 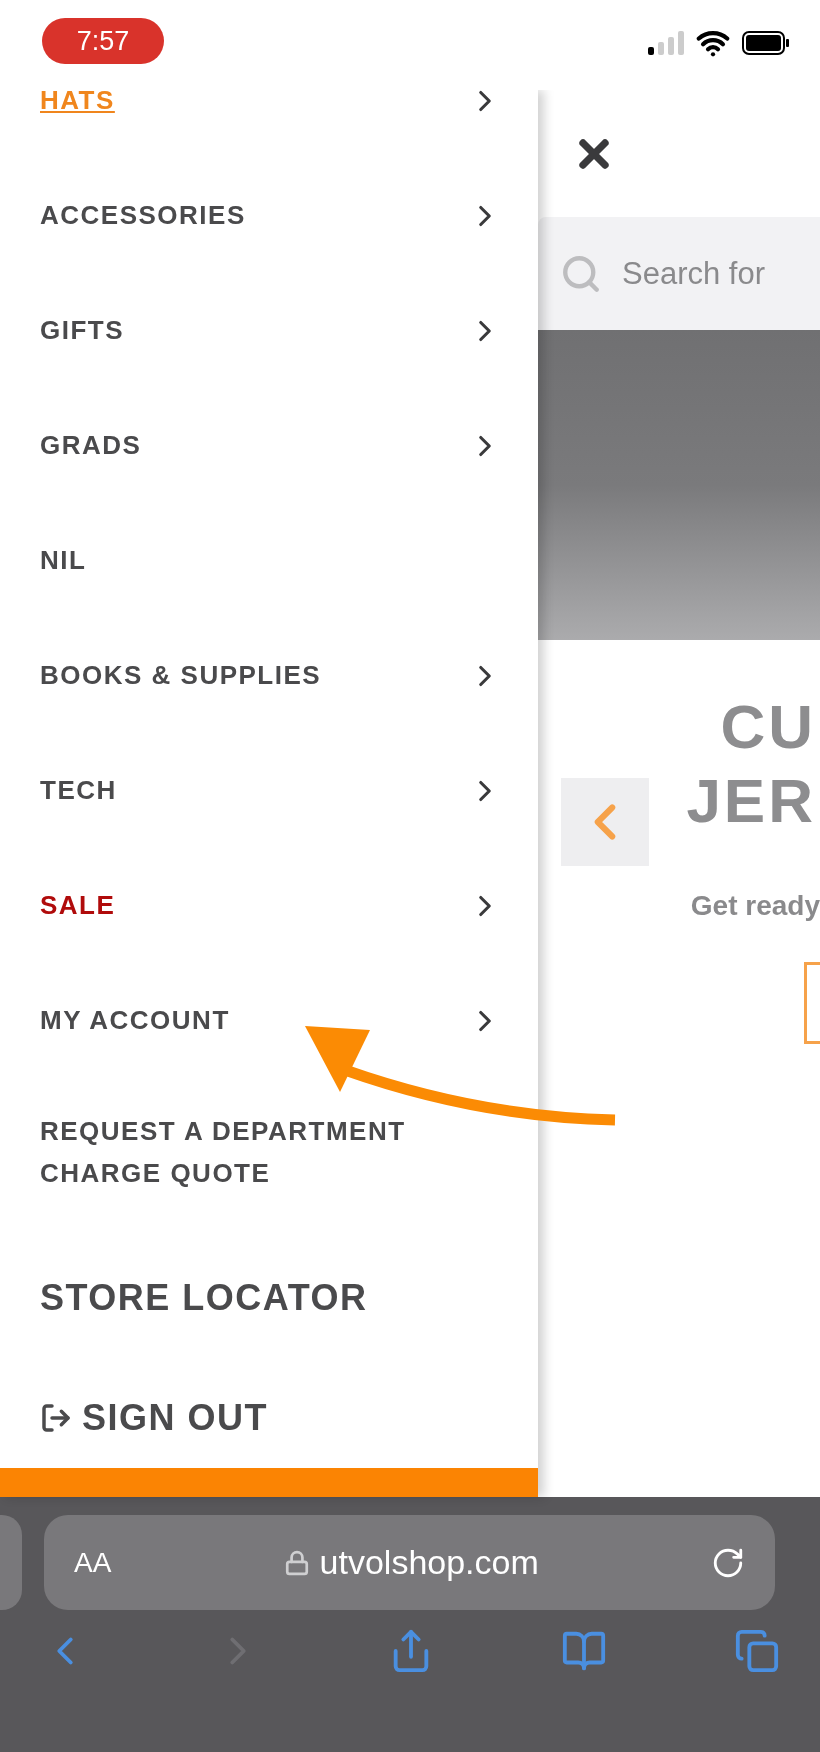 What do you see at coordinates (181, 675) in the screenshot?
I see `menu-item: BOOKS & SUPPLIES` at bounding box center [181, 675].